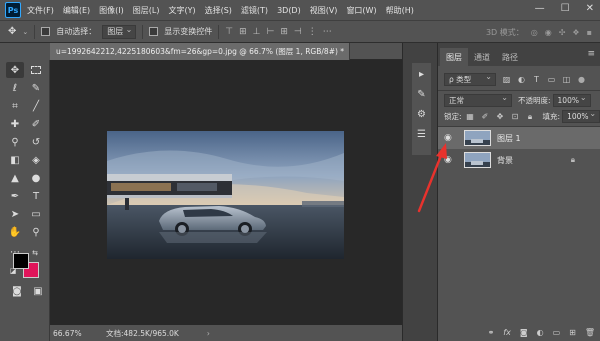 This screenshot has height=341, width=600. I want to click on menu-layer: 图层(L), so click(146, 10).